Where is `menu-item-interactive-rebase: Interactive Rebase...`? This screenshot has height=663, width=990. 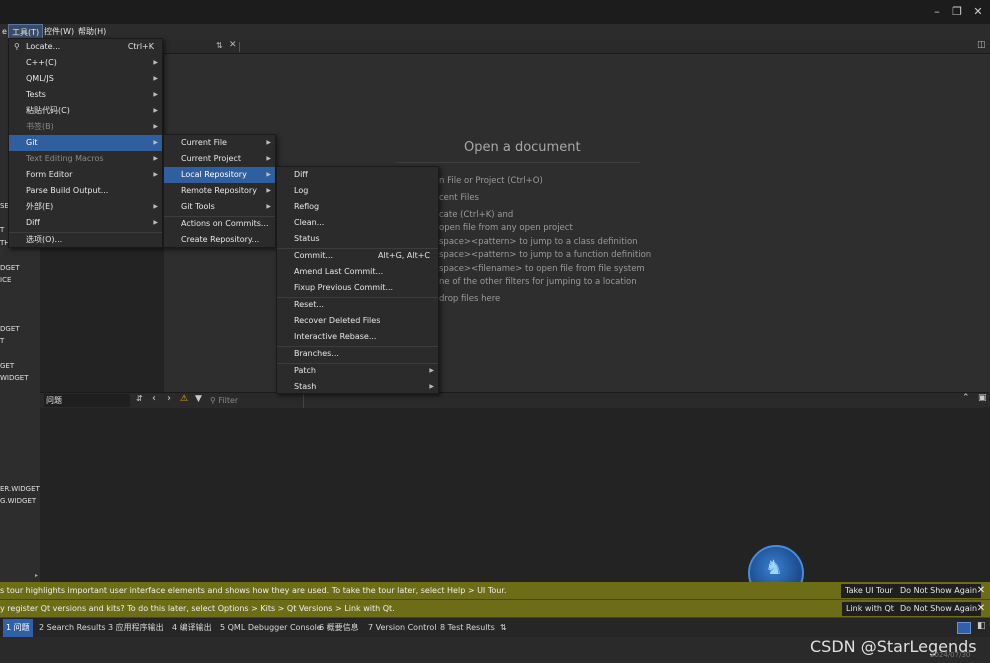
menu-item-interactive-rebase: Interactive Rebase... is located at coordinates (357, 337).